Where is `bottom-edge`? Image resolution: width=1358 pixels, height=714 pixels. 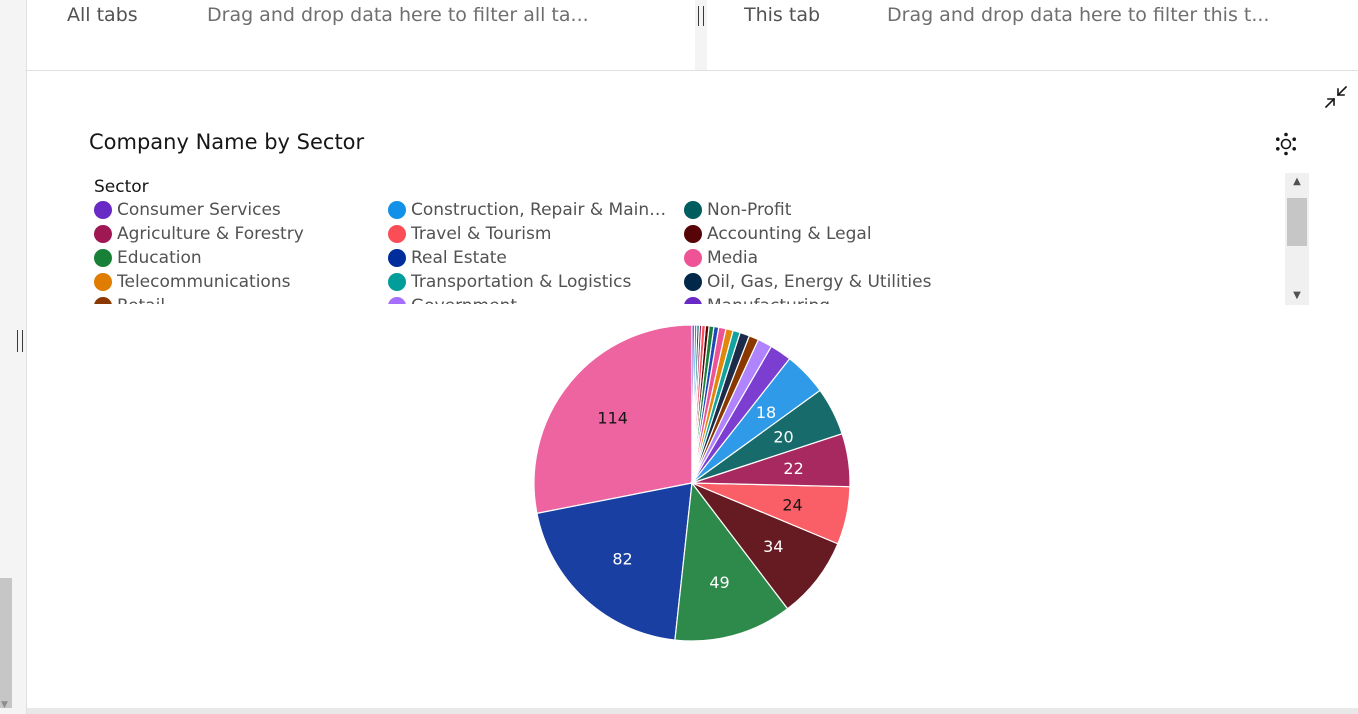
bottom-edge is located at coordinates (692, 711).